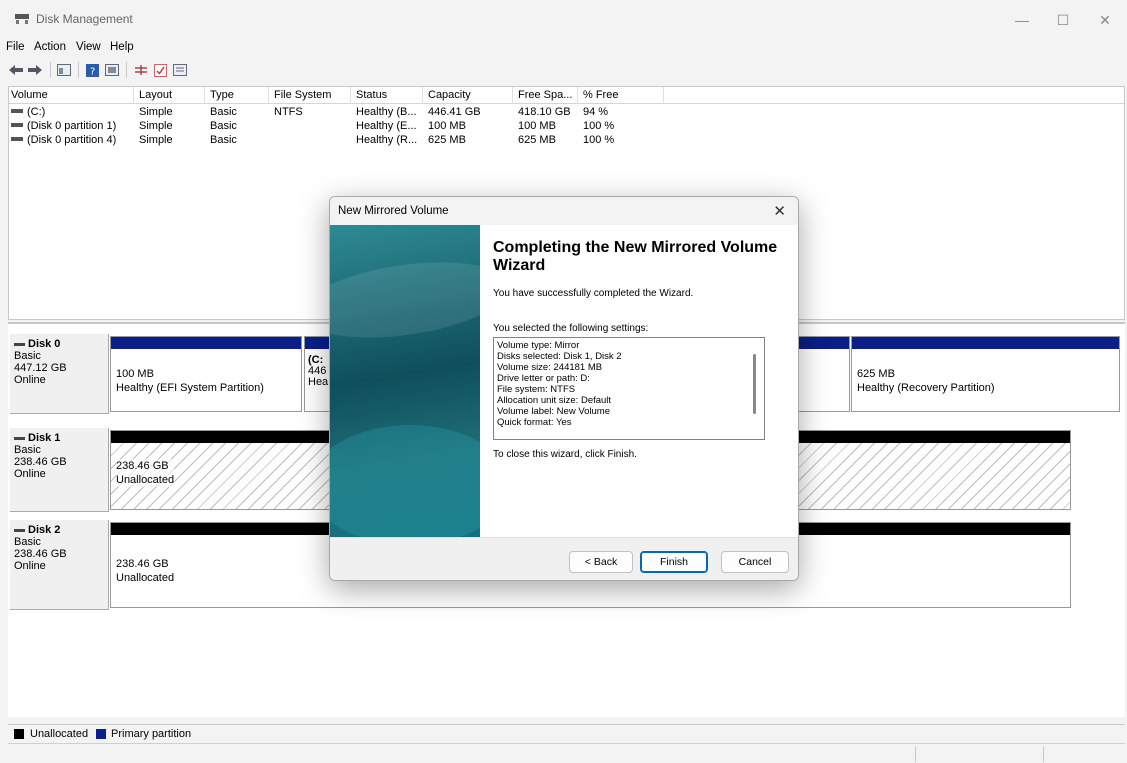 This screenshot has width=1127, height=763. I want to click on menu-file: File, so click(15, 47).